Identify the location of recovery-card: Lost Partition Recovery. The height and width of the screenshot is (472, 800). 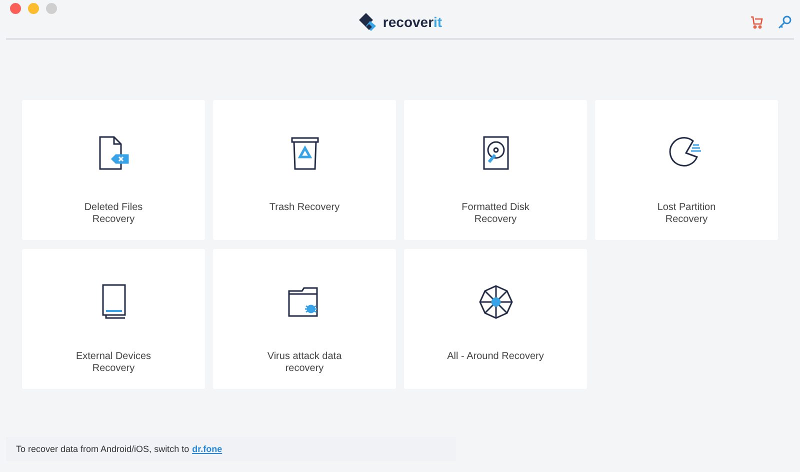
(686, 170).